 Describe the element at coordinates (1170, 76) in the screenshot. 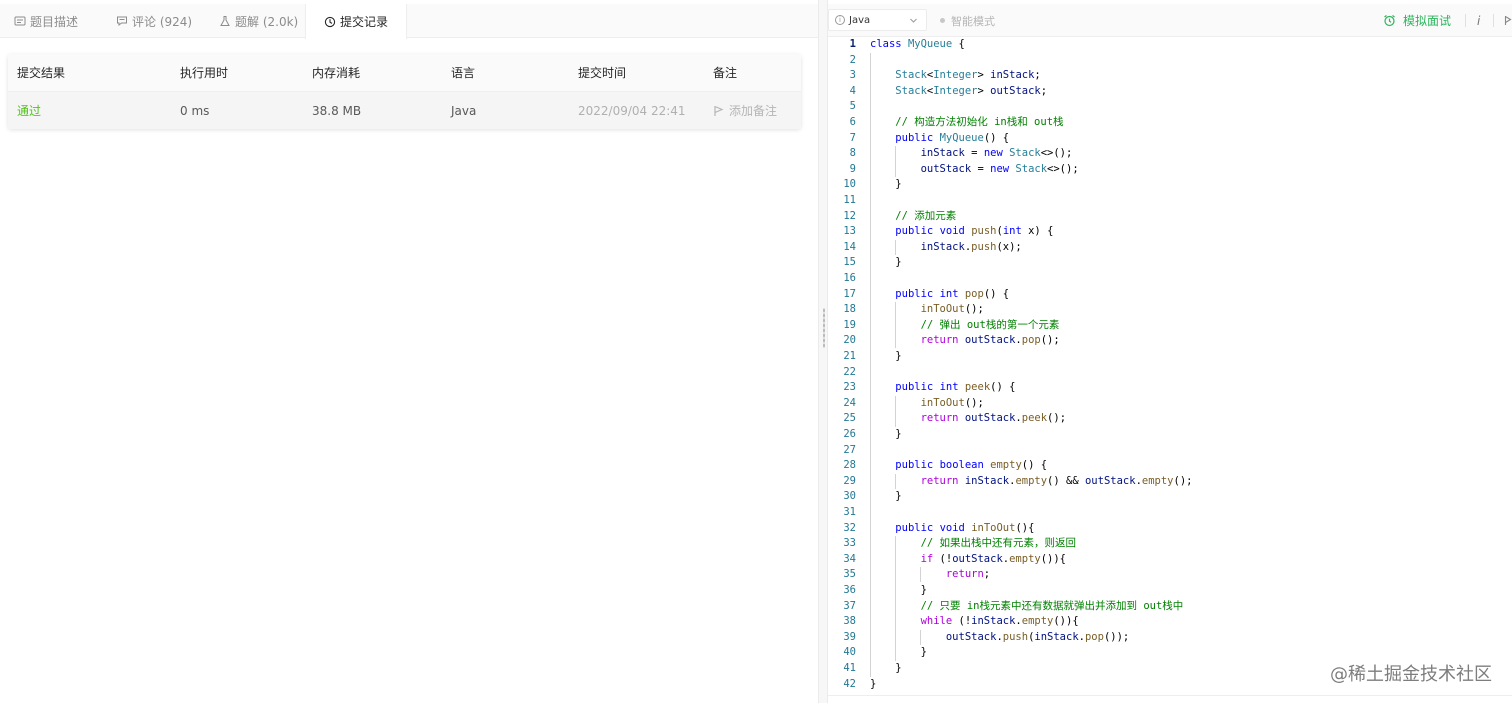

I see `code-line: 3 Stack<Integer> inStack;` at that location.